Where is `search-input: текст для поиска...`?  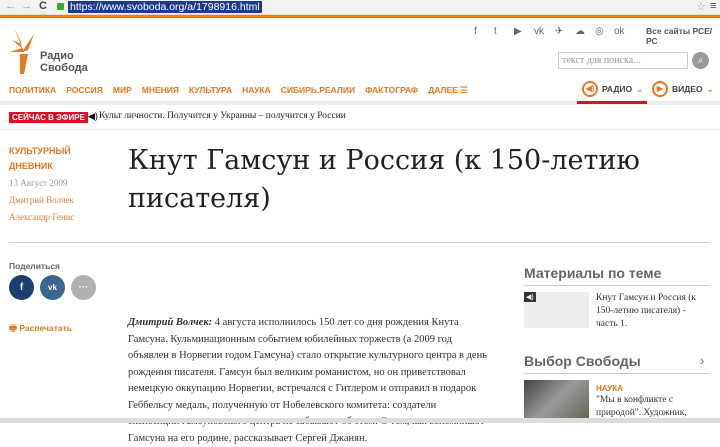 search-input: текст для поиска... is located at coordinates (623, 60).